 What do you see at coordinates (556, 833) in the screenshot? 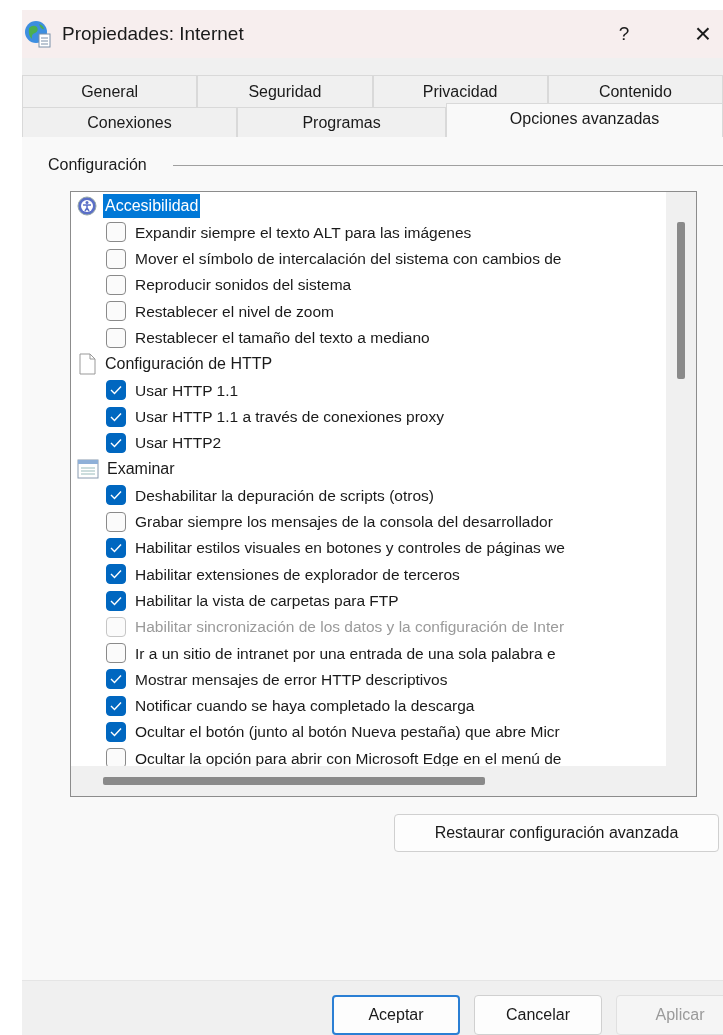
I see `restore-button: Restaurar configuración avanzada` at bounding box center [556, 833].